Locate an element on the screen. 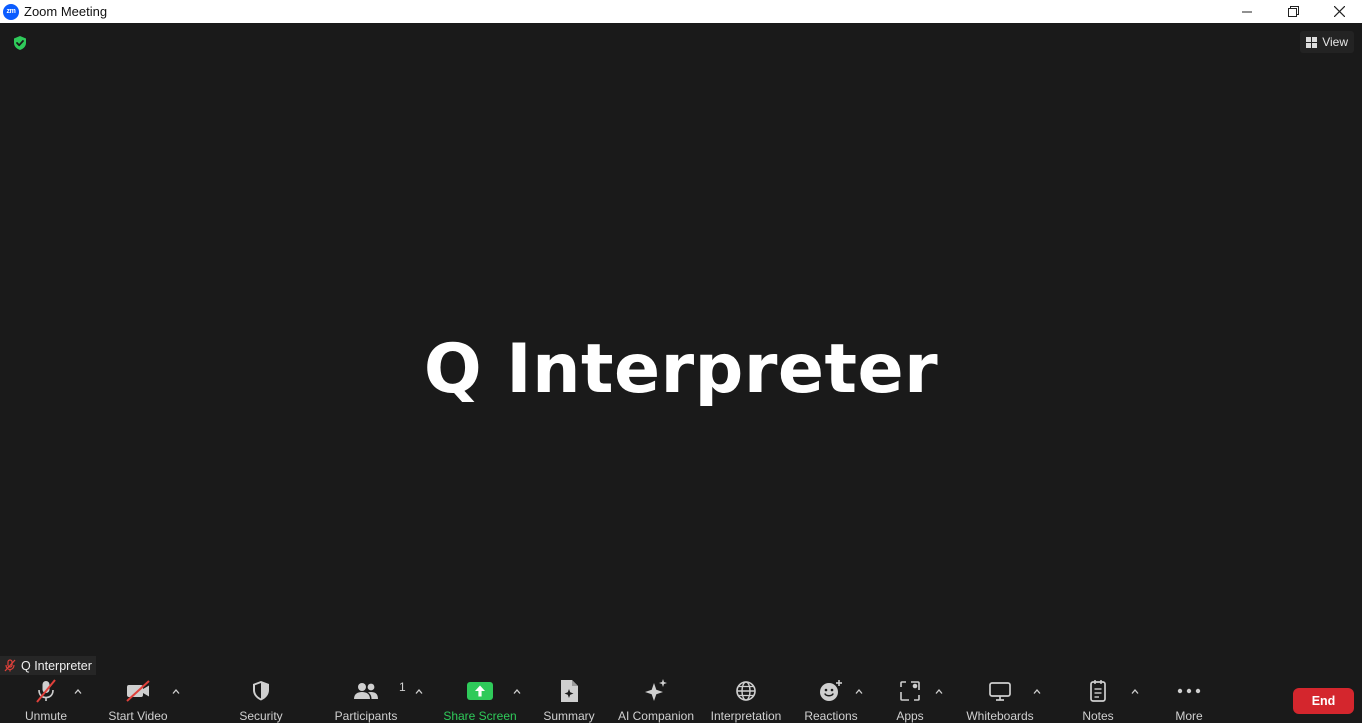  restore-icon is located at coordinates (1293, 11).